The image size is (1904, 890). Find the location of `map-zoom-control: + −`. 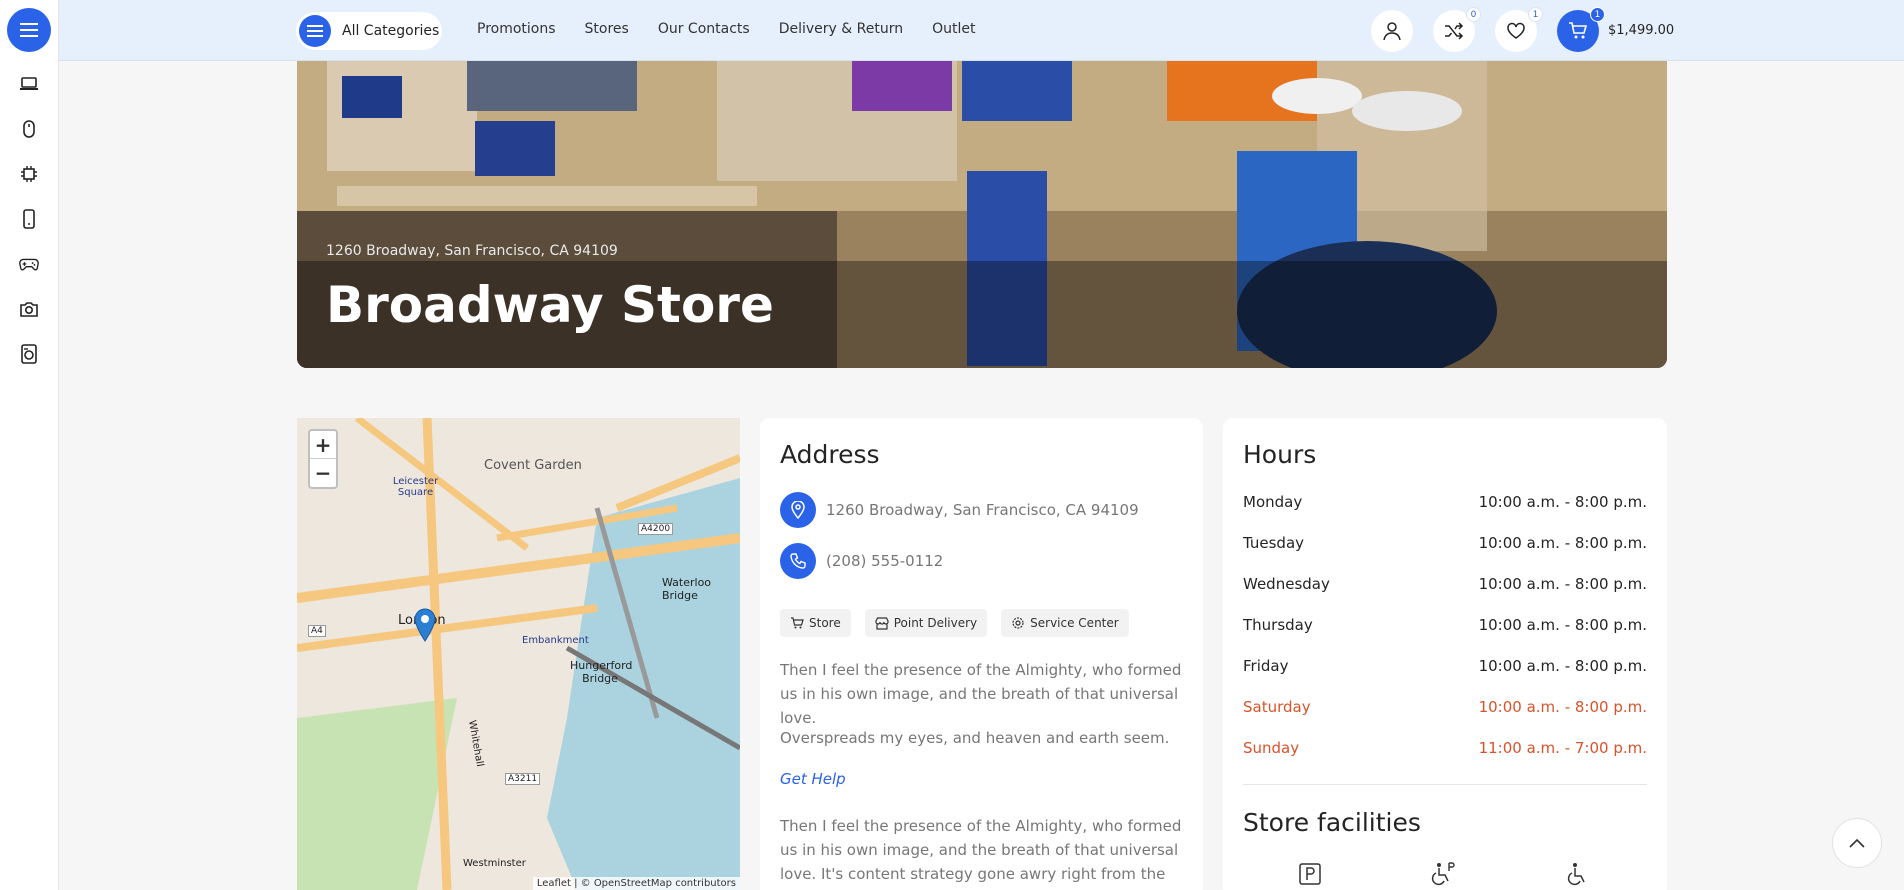

map-zoom-control: + − is located at coordinates (323, 459).